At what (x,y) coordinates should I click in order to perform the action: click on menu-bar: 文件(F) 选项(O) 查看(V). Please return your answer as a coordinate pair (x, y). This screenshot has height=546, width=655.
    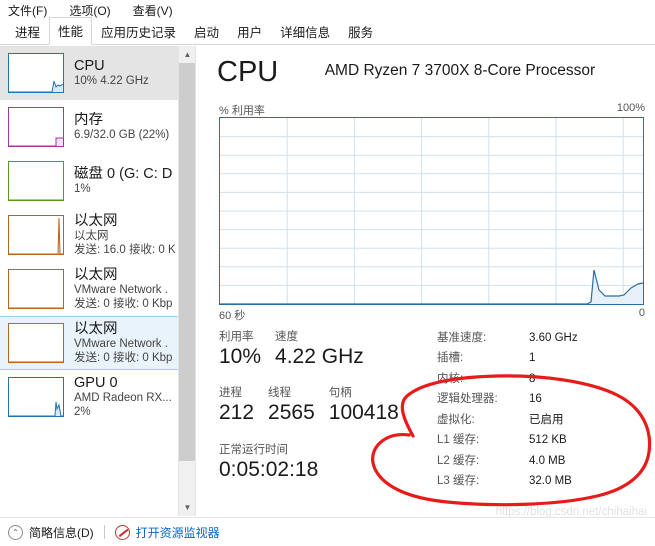
    Looking at the image, I should click on (327, 10).